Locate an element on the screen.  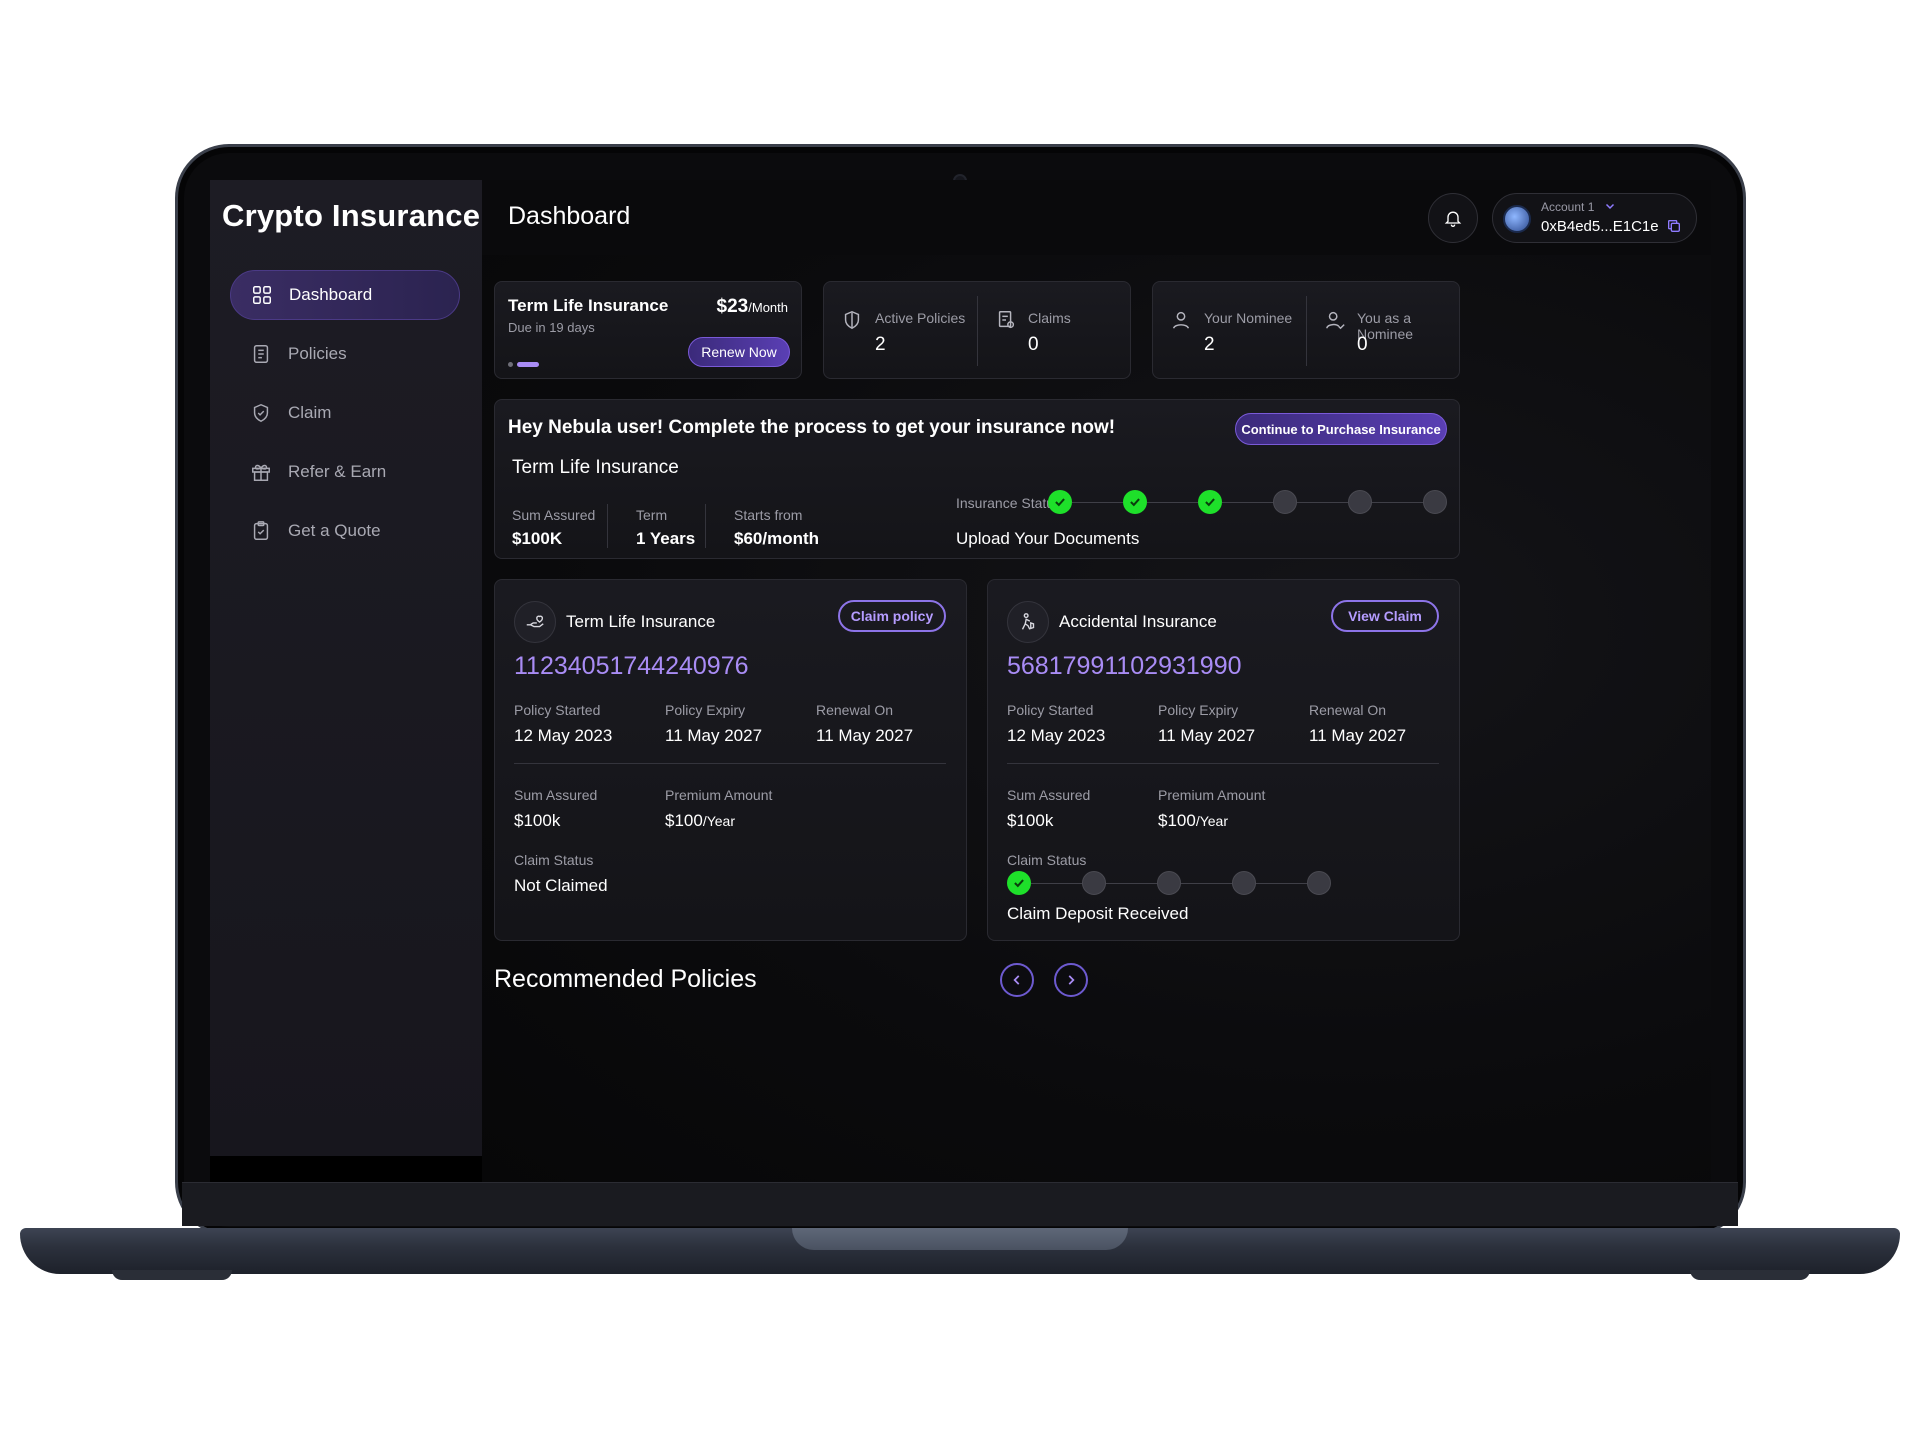
chevron-left-icon is located at coordinates (1016, 980).